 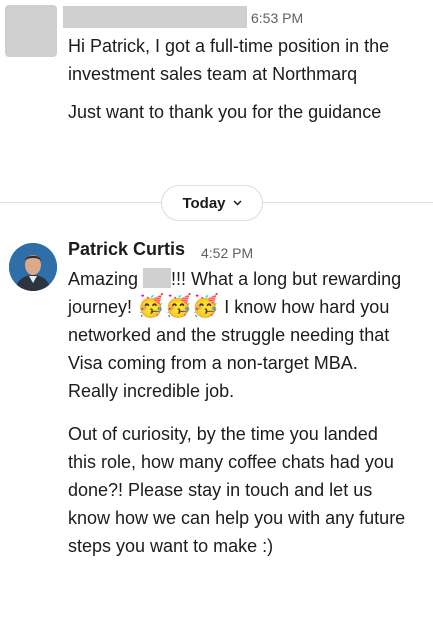 What do you see at coordinates (126, 249) in the screenshot?
I see `author-name: Patrick Curtis` at bounding box center [126, 249].